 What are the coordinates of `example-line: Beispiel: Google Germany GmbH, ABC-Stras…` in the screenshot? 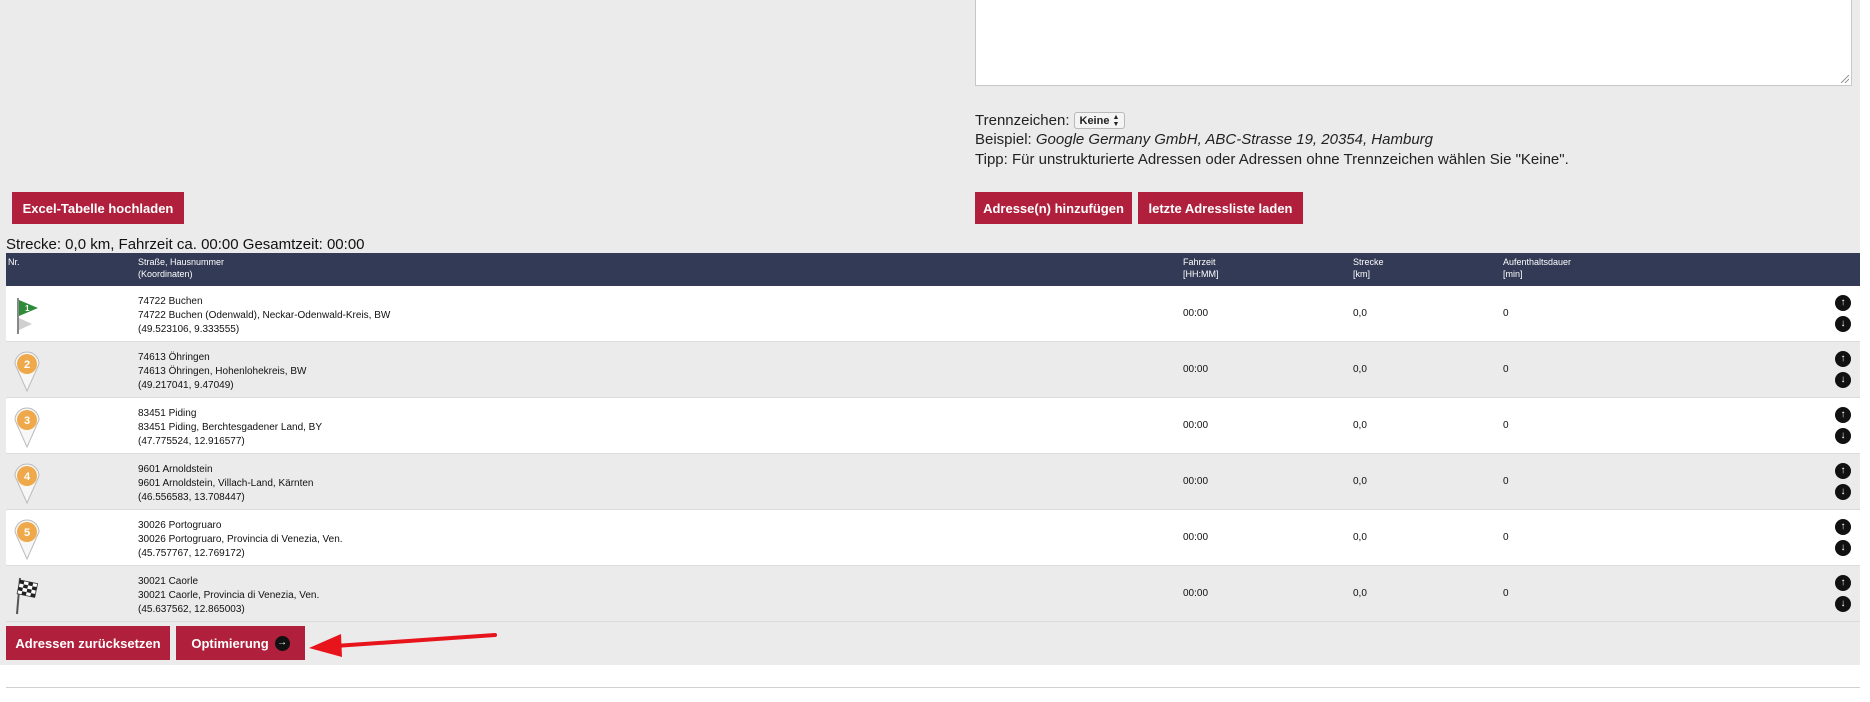 It's located at (1204, 139).